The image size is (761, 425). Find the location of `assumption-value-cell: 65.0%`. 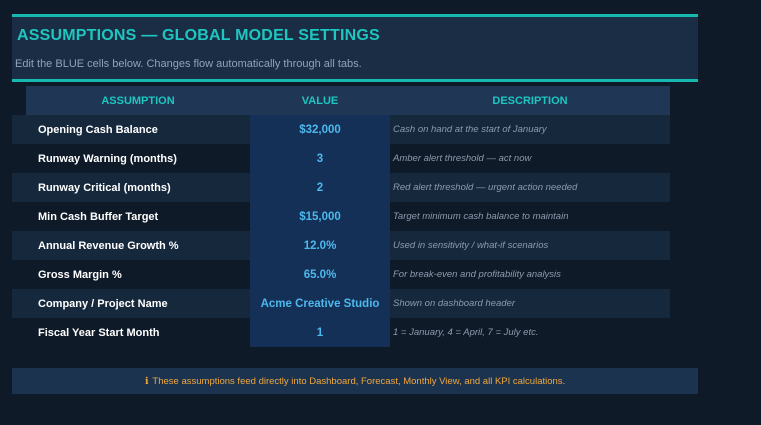

assumption-value-cell: 65.0% is located at coordinates (320, 274).